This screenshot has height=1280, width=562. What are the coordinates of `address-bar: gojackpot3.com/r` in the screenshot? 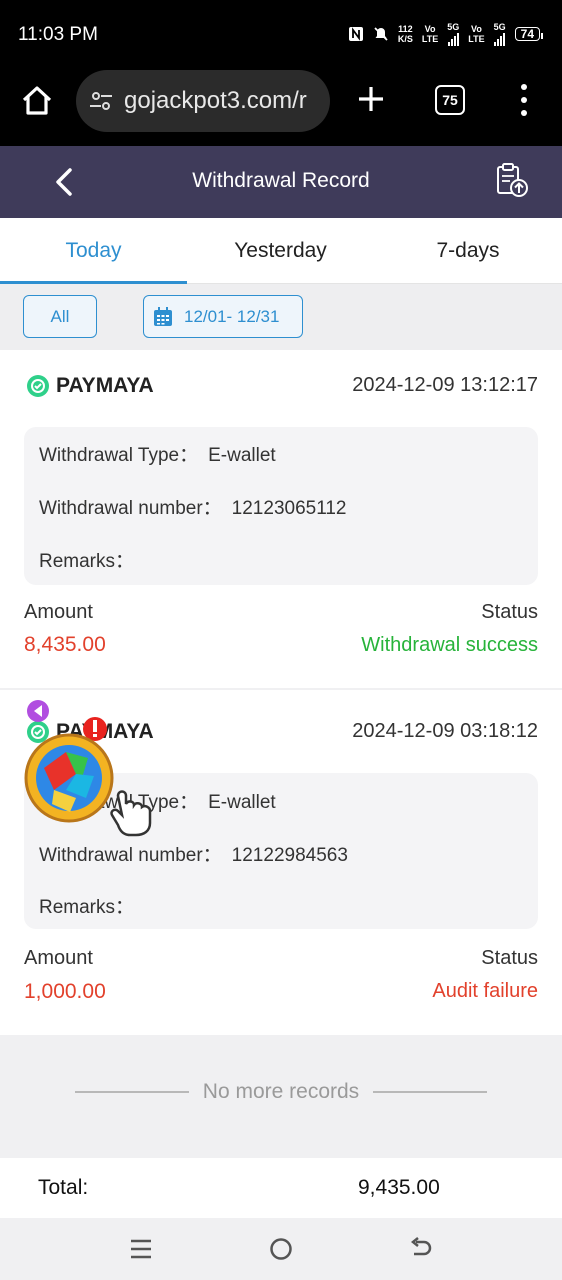 It's located at (203, 101).